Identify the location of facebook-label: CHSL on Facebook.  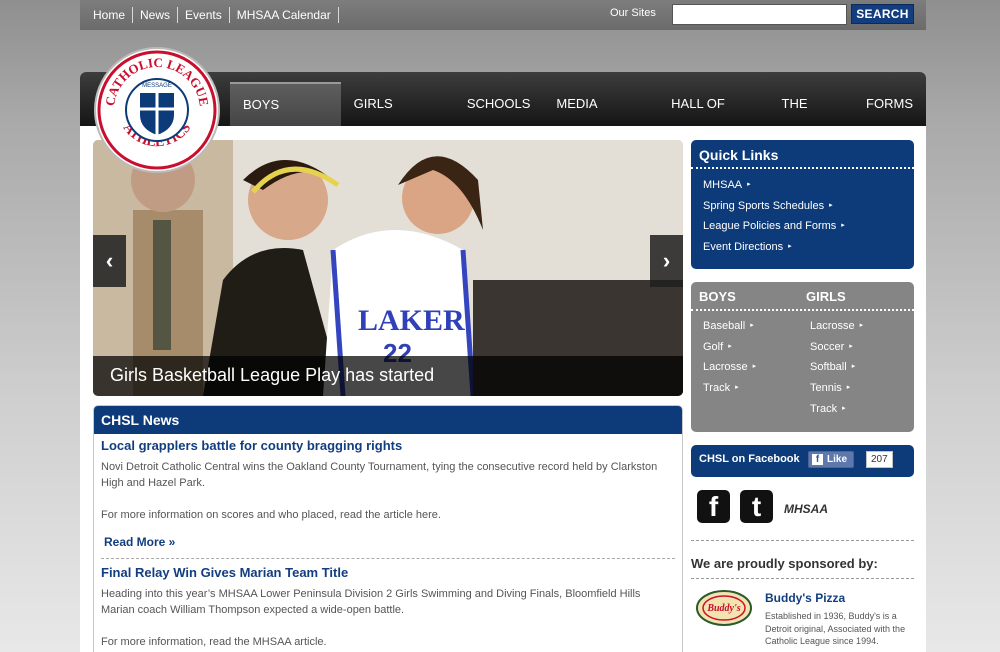
(749, 459).